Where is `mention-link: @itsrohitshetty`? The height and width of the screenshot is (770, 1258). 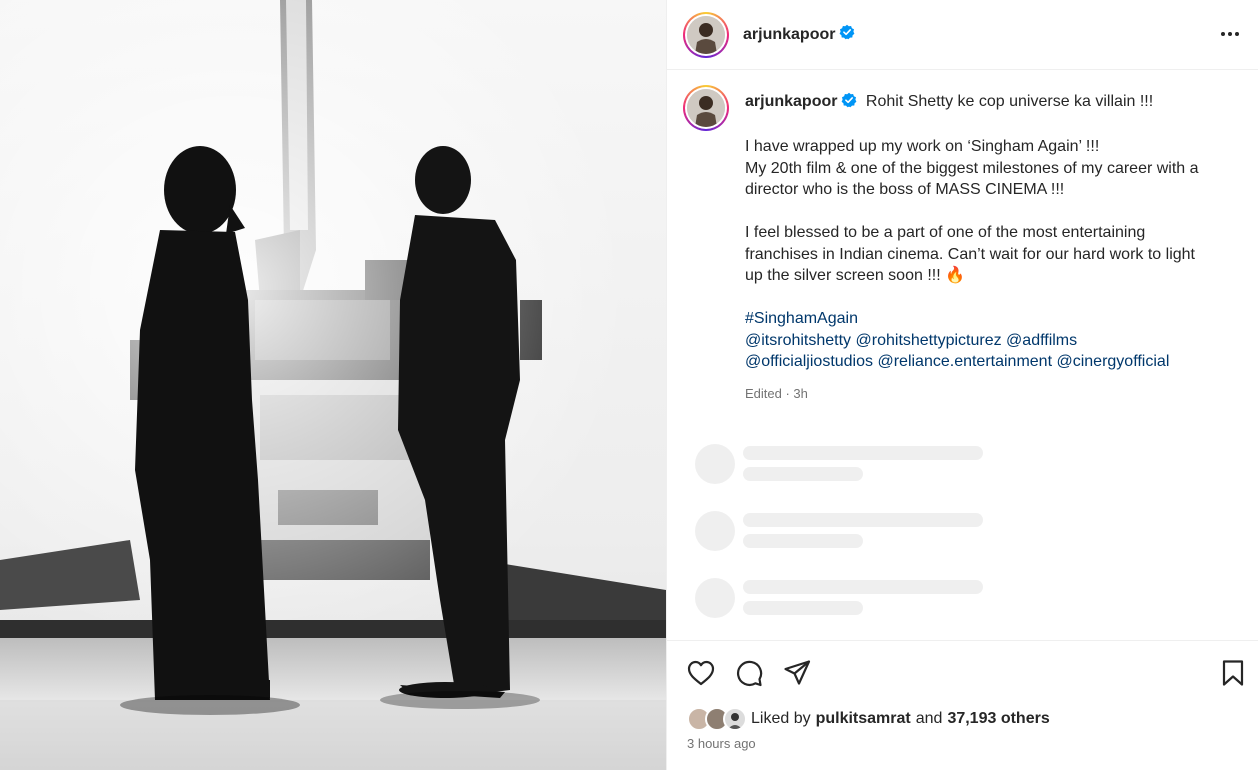 mention-link: @itsrohitshetty is located at coordinates (798, 340).